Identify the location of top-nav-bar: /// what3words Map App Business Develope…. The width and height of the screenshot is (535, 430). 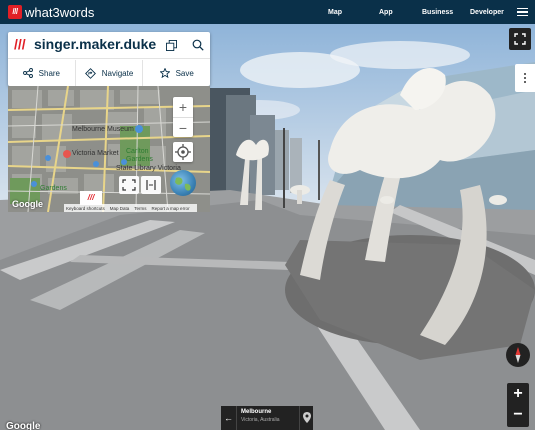
(267, 12).